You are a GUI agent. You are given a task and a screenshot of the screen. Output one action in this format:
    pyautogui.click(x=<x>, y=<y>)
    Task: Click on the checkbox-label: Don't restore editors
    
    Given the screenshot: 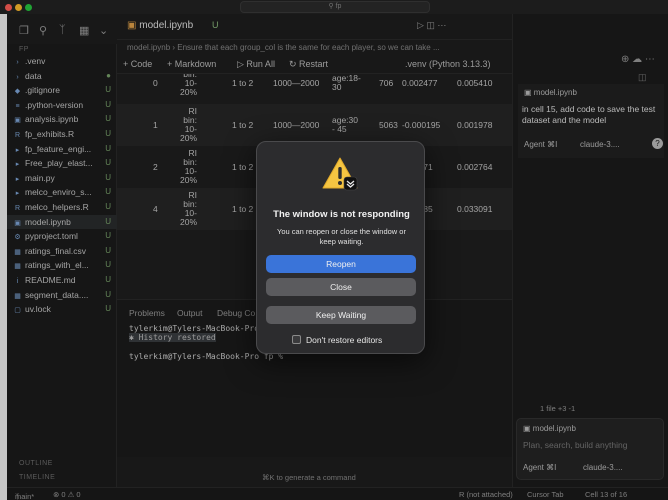 What is the action you would take?
    pyautogui.click(x=344, y=340)
    